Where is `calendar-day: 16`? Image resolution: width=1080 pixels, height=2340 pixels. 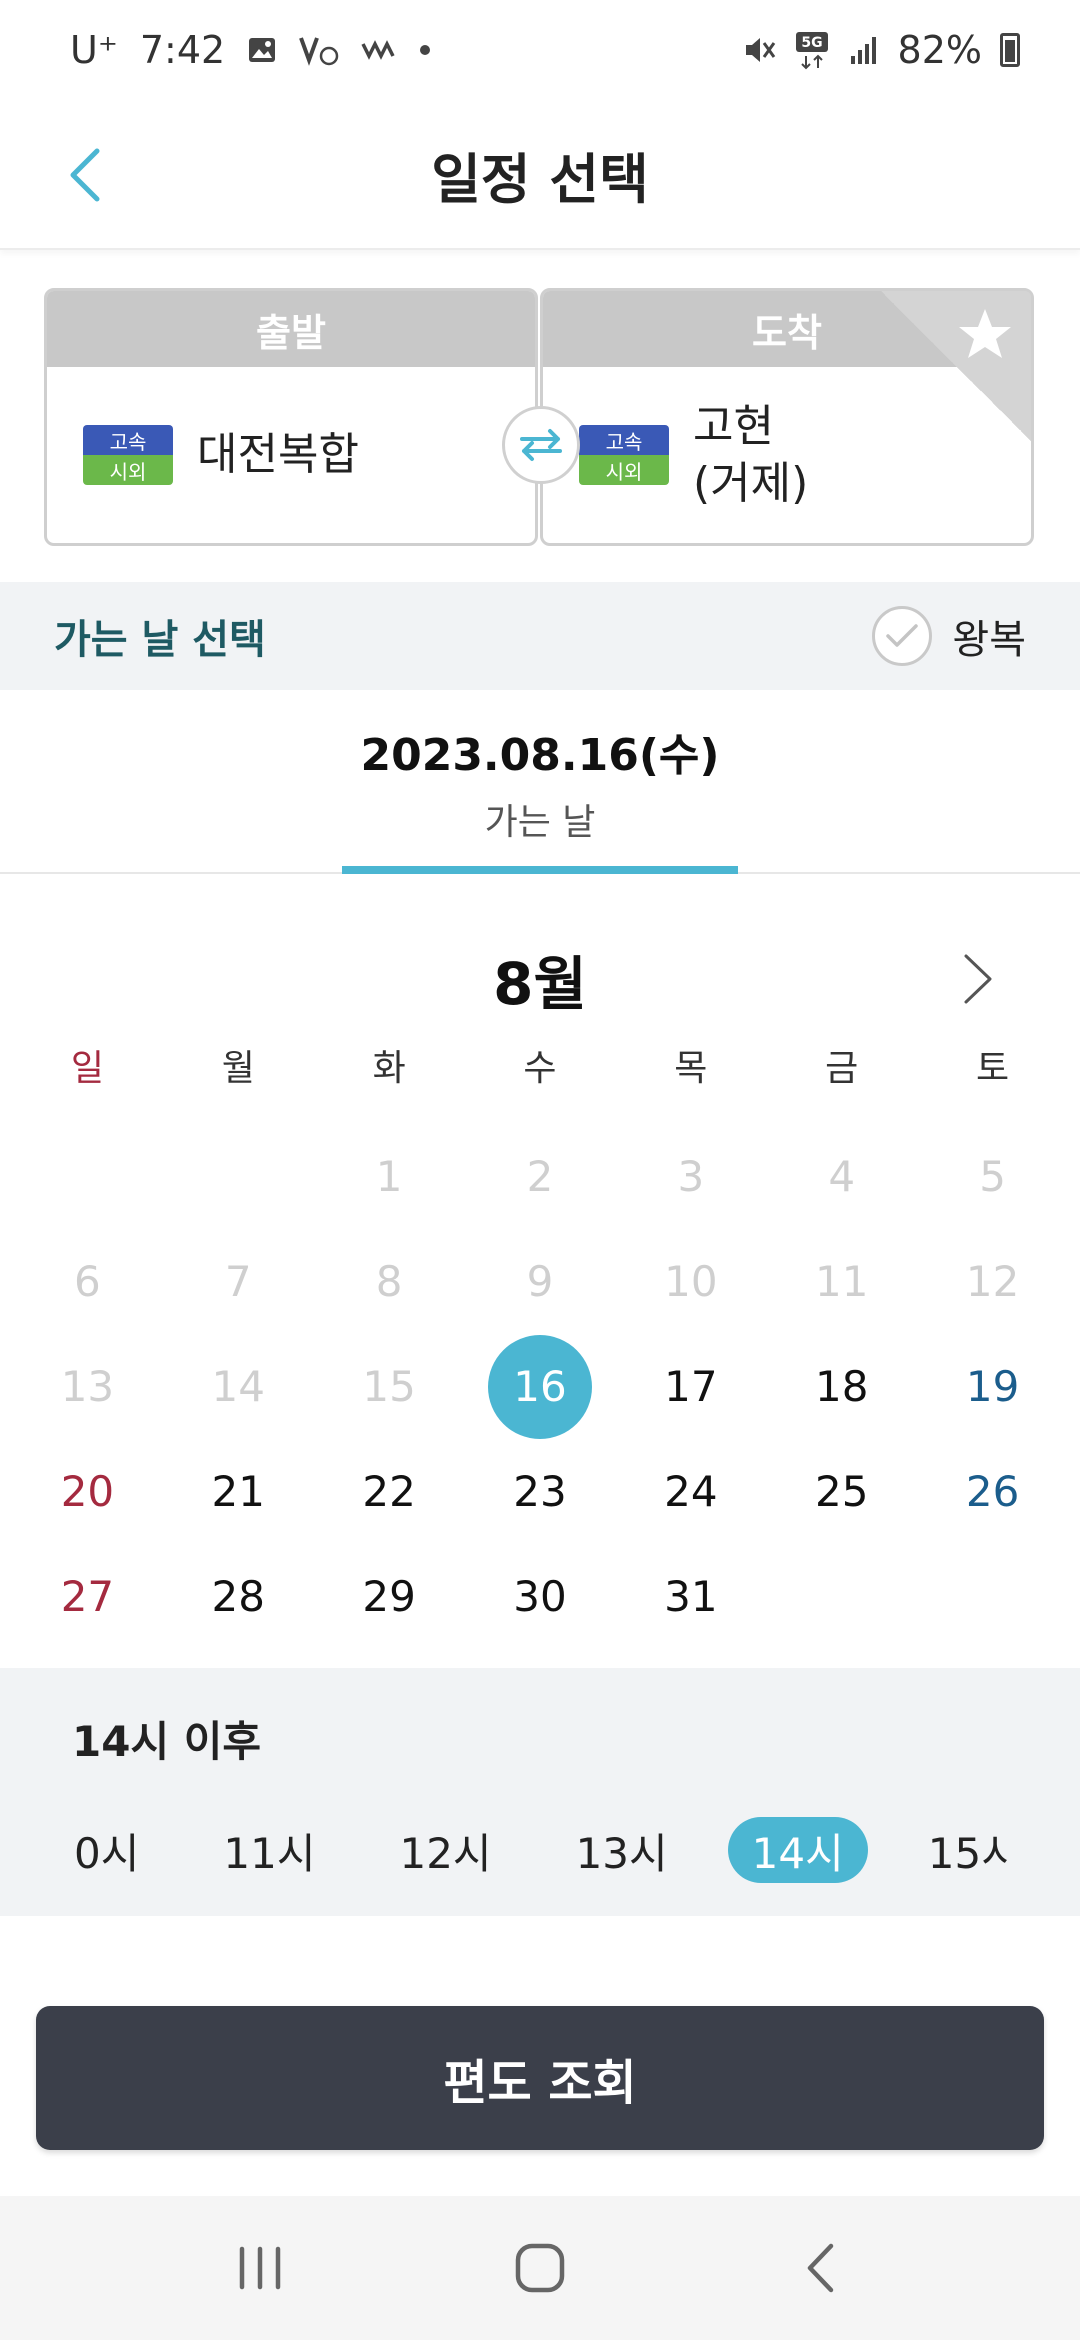 calendar-day: 16 is located at coordinates (540, 1386).